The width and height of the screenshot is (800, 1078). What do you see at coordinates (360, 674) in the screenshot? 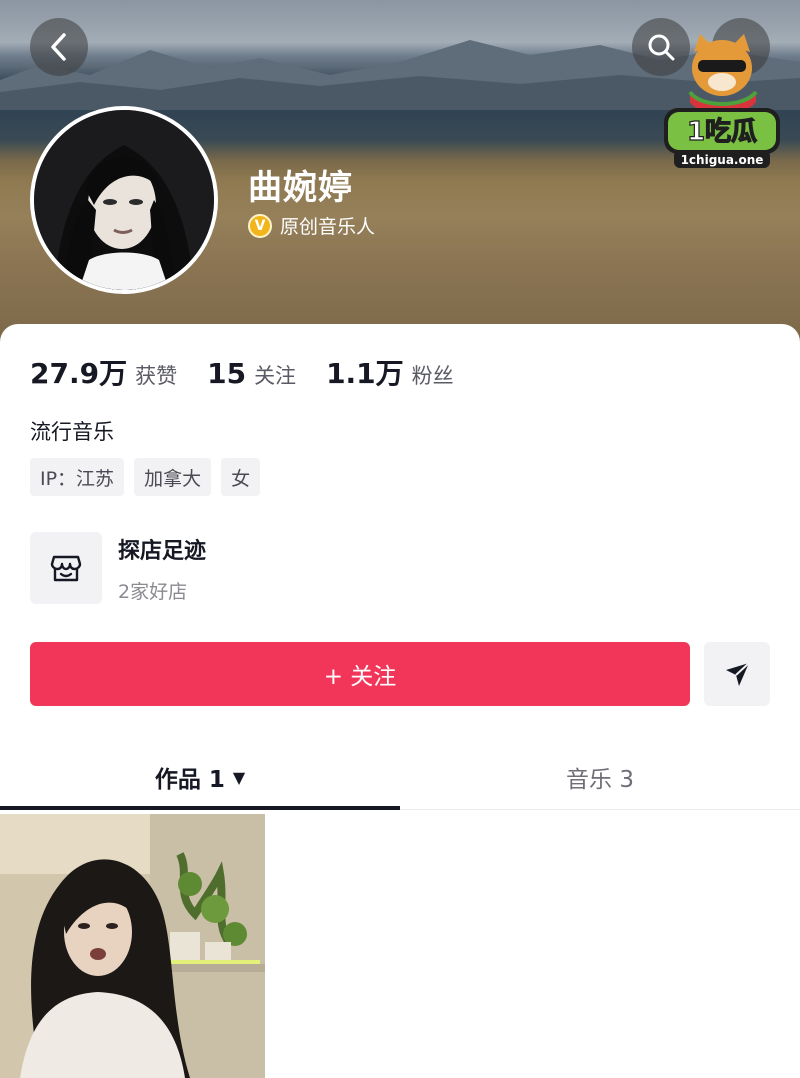
I see `follow-button: + 关注` at bounding box center [360, 674].